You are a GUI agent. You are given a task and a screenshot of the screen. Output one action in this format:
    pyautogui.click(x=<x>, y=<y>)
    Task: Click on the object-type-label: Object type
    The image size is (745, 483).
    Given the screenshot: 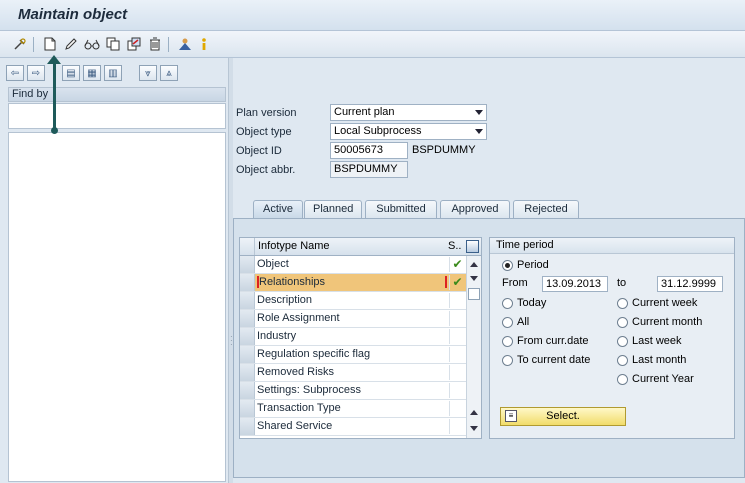 What is the action you would take?
    pyautogui.click(x=264, y=132)
    